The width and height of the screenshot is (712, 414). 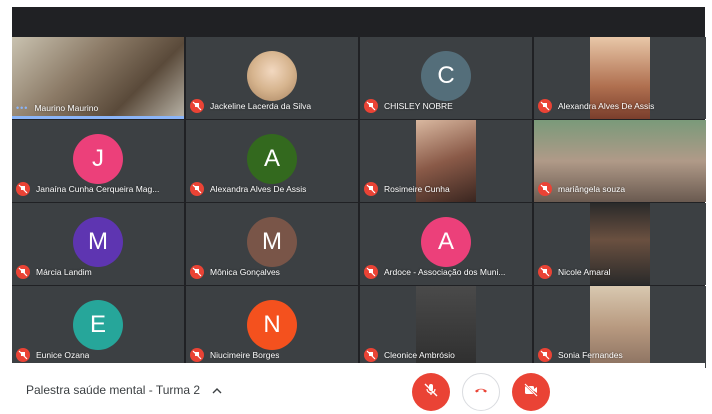 I want to click on participant-tile-sonia: Sonia Fernandes, so click(x=620, y=327).